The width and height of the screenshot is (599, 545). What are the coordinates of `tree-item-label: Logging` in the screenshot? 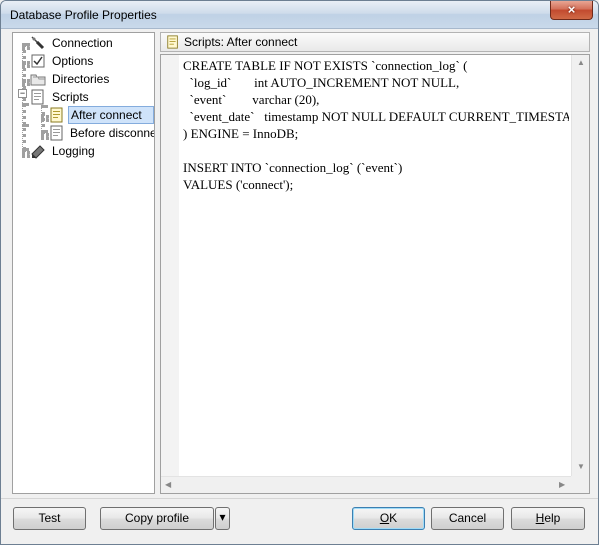 It's located at (73, 151).